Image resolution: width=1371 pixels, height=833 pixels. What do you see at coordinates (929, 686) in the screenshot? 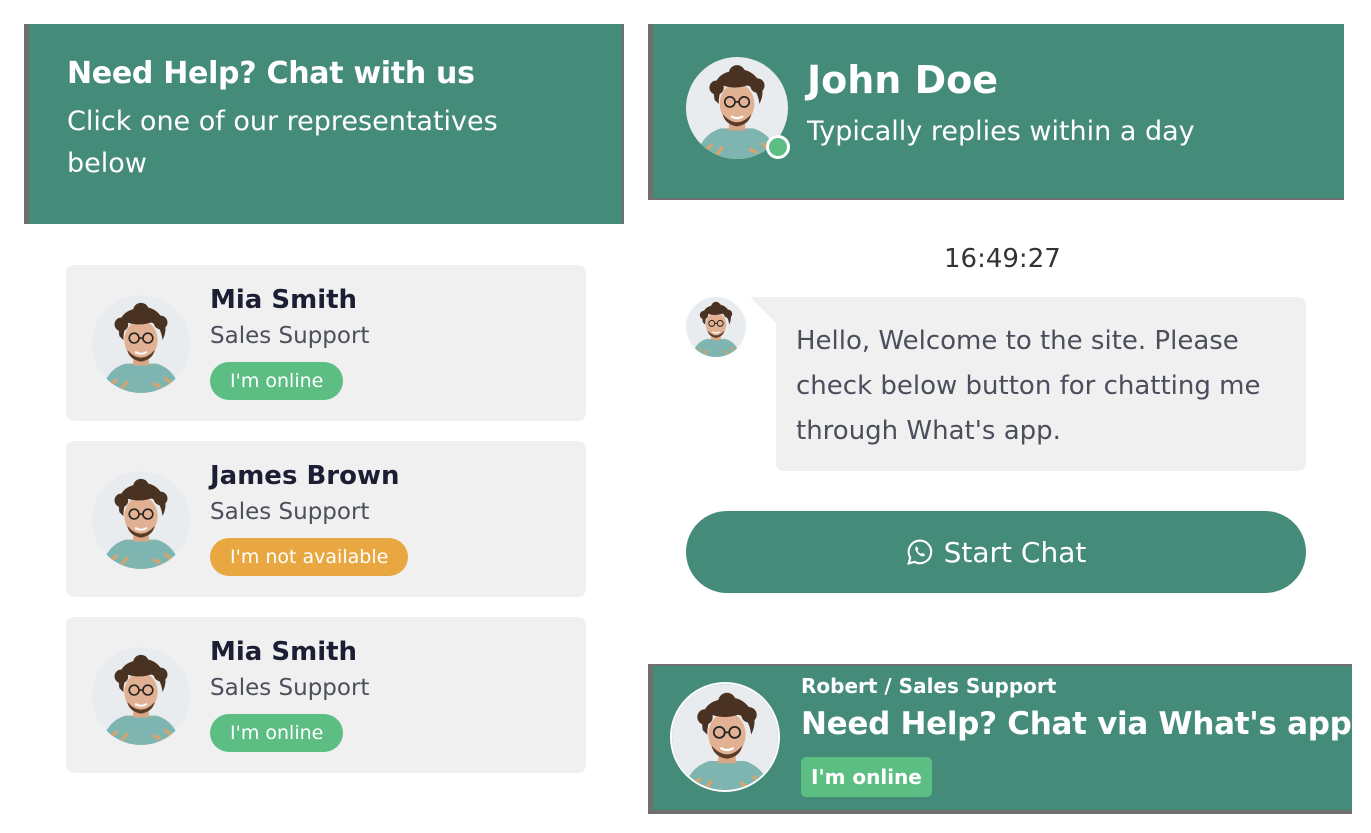
I see `banner-agent-line: Robert / Sales Support` at bounding box center [929, 686].